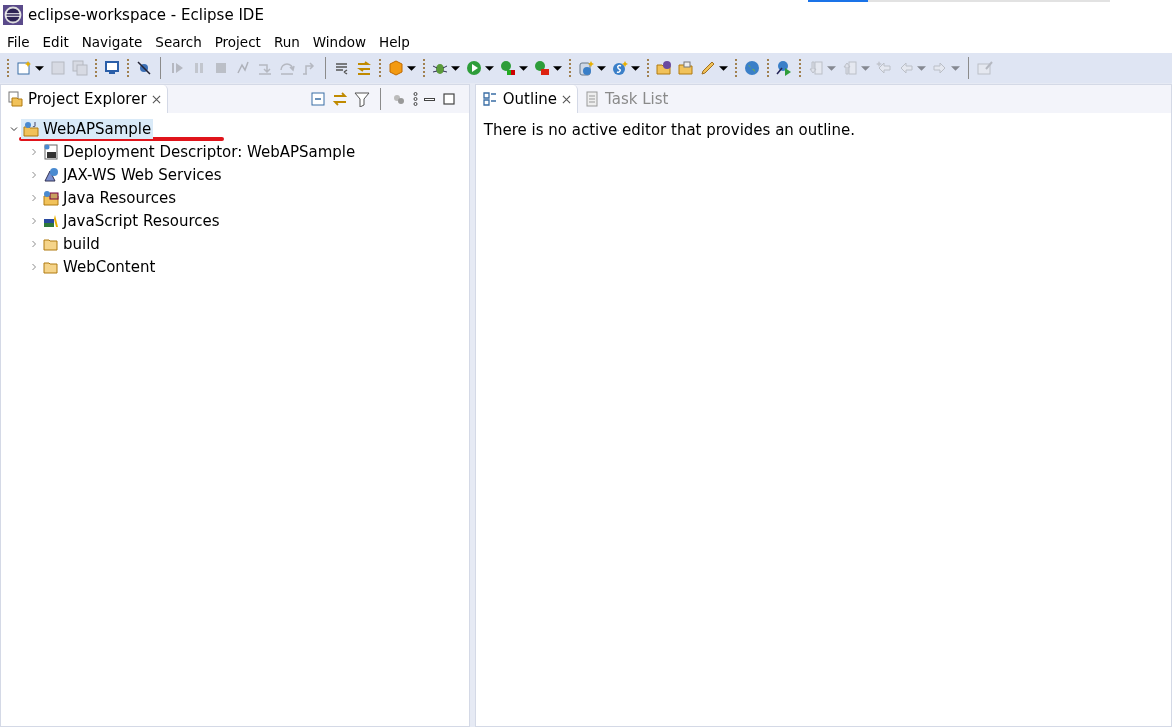 This screenshot has width=1172, height=727. What do you see at coordinates (784, 68) in the screenshot?
I see `globe-play-icon` at bounding box center [784, 68].